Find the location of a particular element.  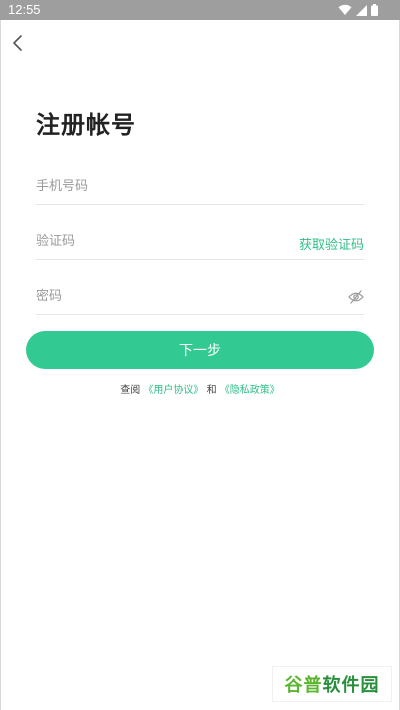

cell-signal-icon is located at coordinates (361, 10).